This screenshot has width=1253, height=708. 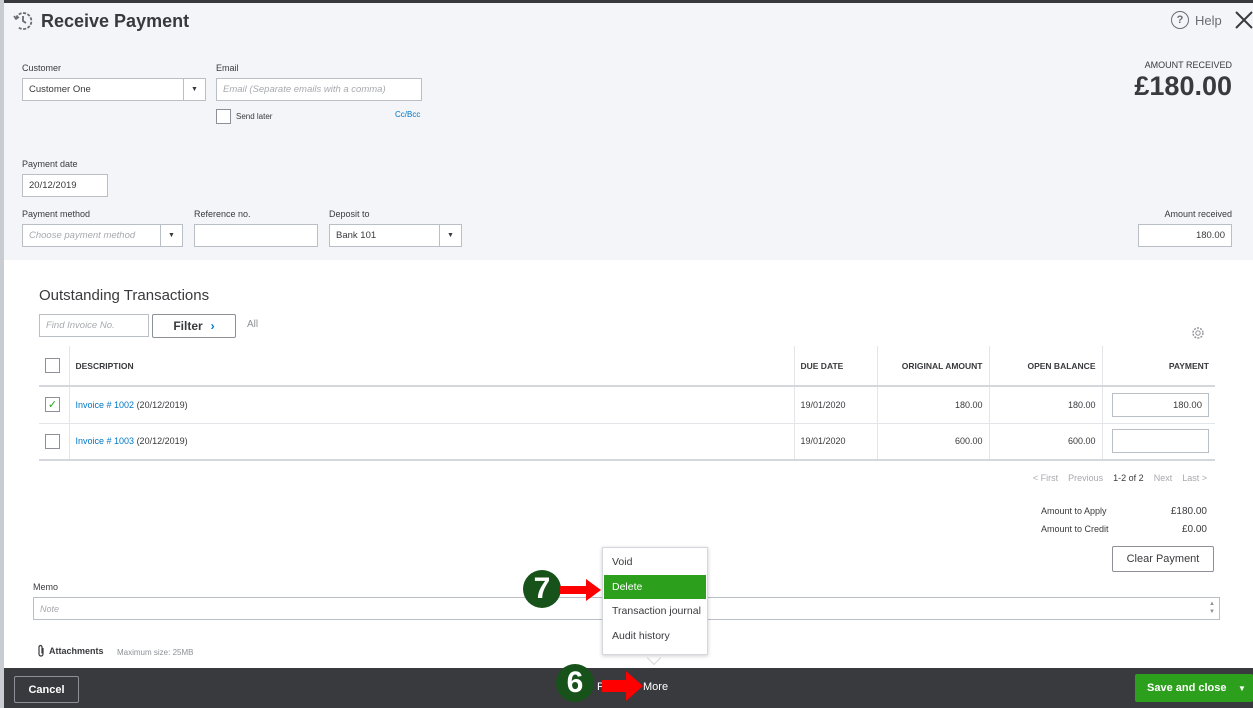 I want to click on menu-item-transaction-journal: Transaction journal, so click(x=655, y=611).